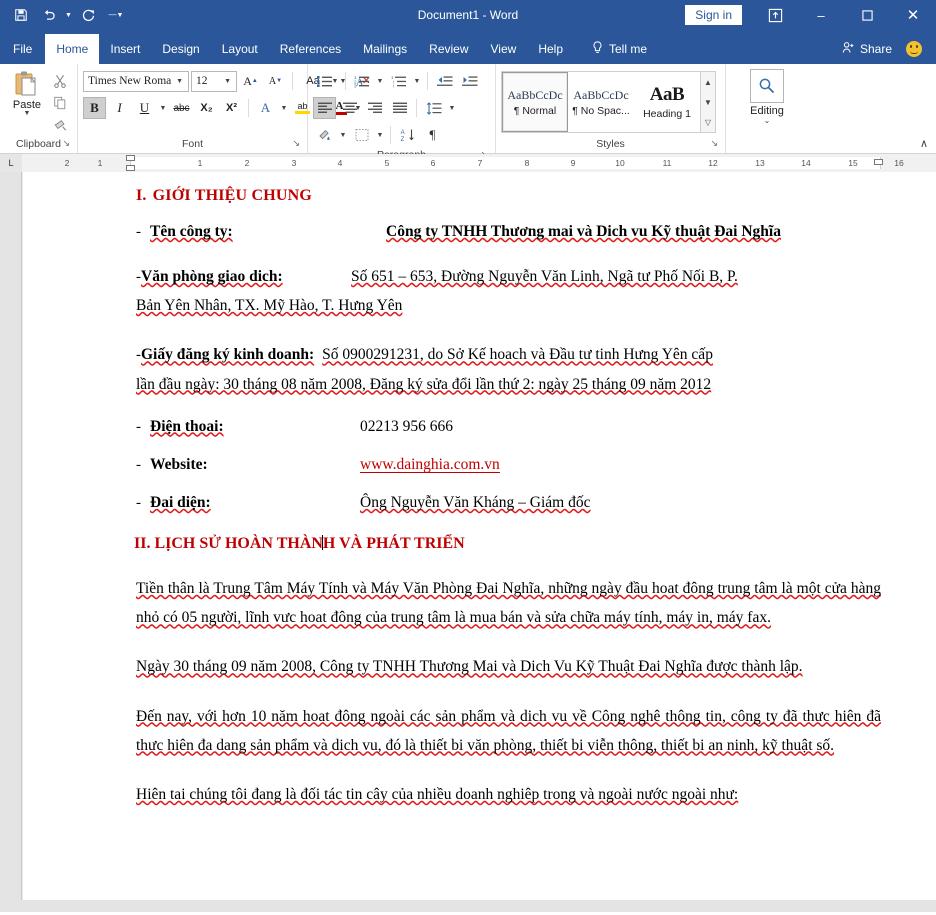 The height and width of the screenshot is (915, 936). What do you see at coordinates (508, 465) in the screenshot?
I see `field-website: - Website: www.dainghia.com.vn` at bounding box center [508, 465].